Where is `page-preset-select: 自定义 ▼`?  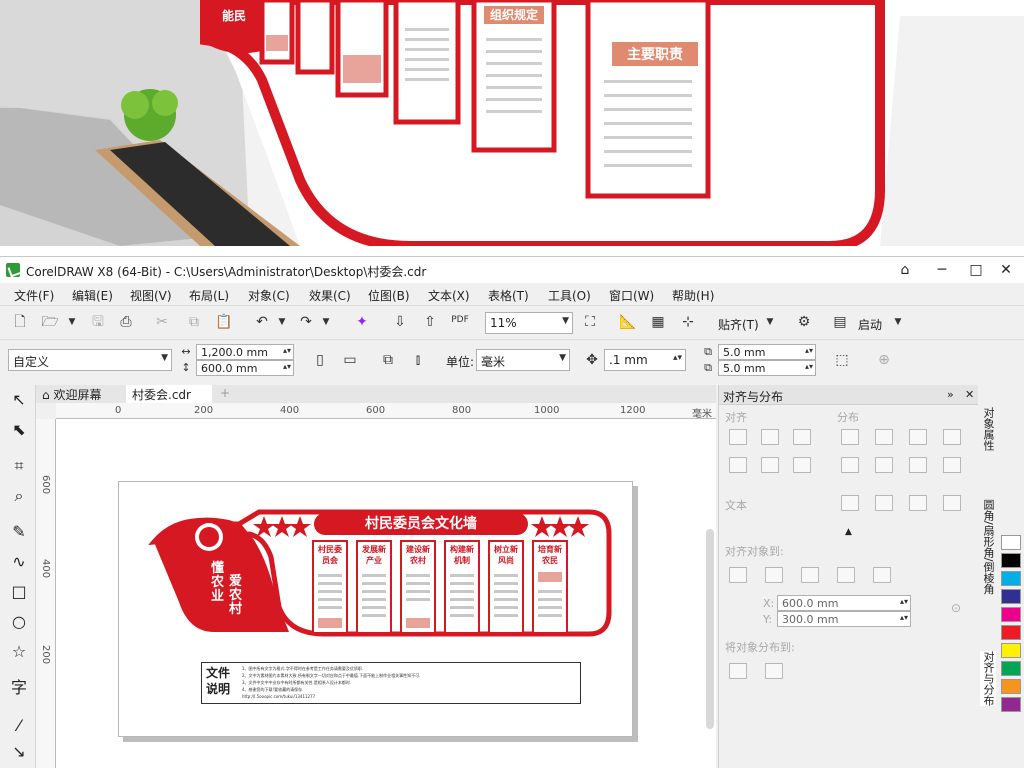 page-preset-select: 自定义 ▼ is located at coordinates (90, 360).